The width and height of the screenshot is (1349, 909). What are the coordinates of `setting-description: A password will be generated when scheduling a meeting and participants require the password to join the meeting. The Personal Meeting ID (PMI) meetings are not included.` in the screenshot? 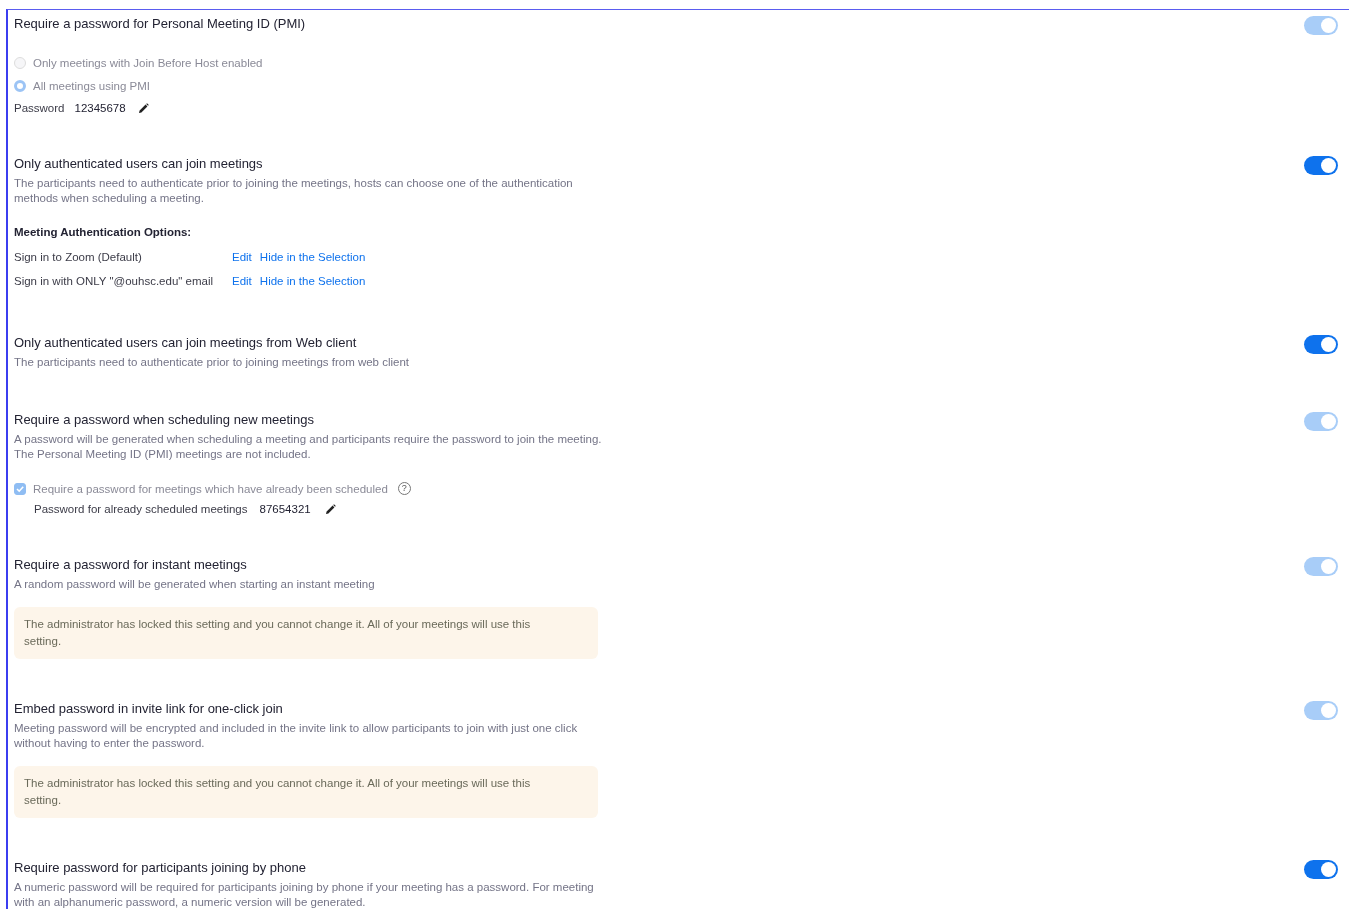 It's located at (308, 447).